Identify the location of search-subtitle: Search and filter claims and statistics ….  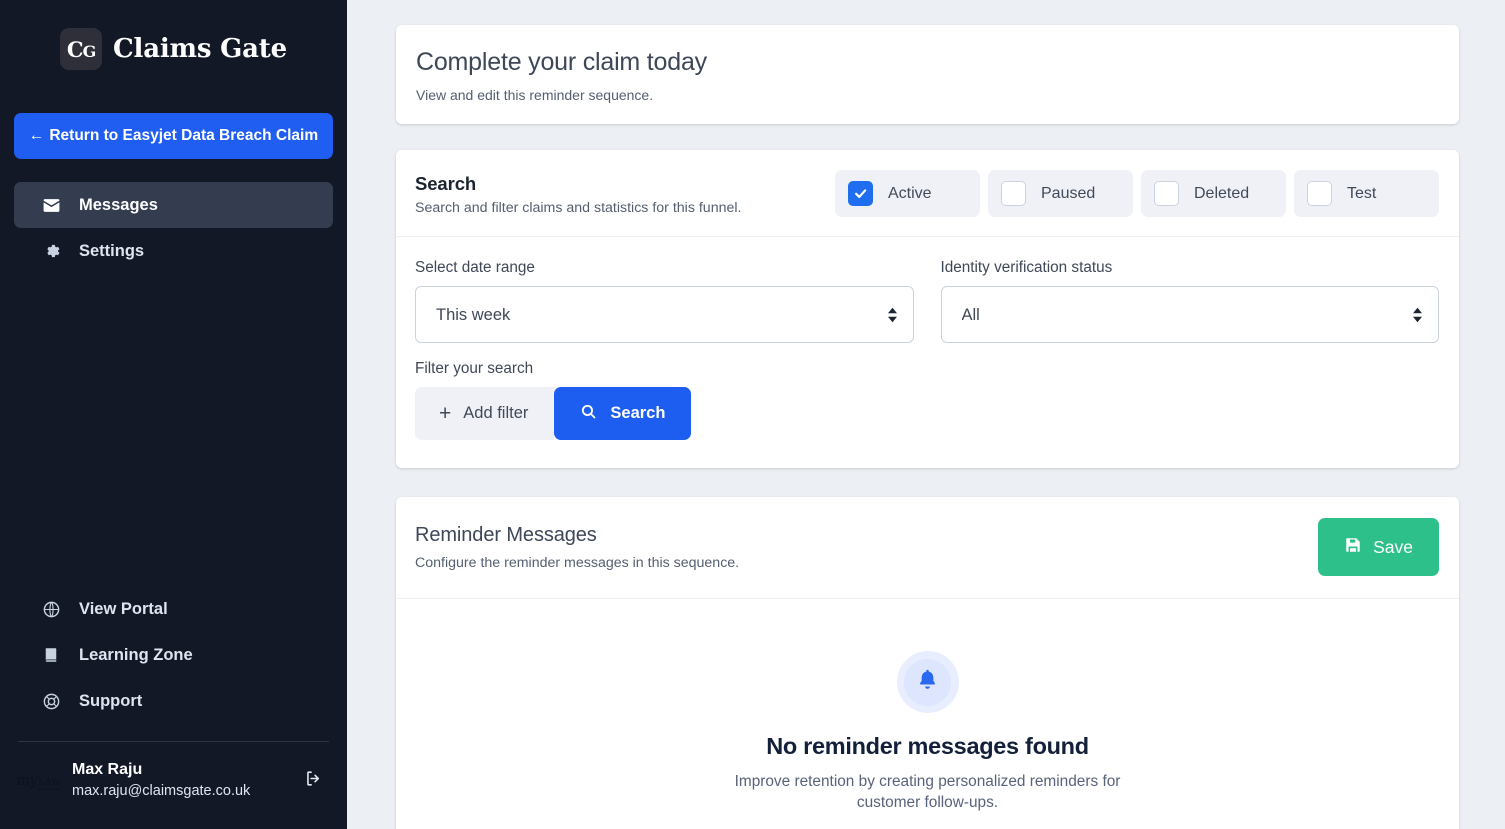
(578, 208).